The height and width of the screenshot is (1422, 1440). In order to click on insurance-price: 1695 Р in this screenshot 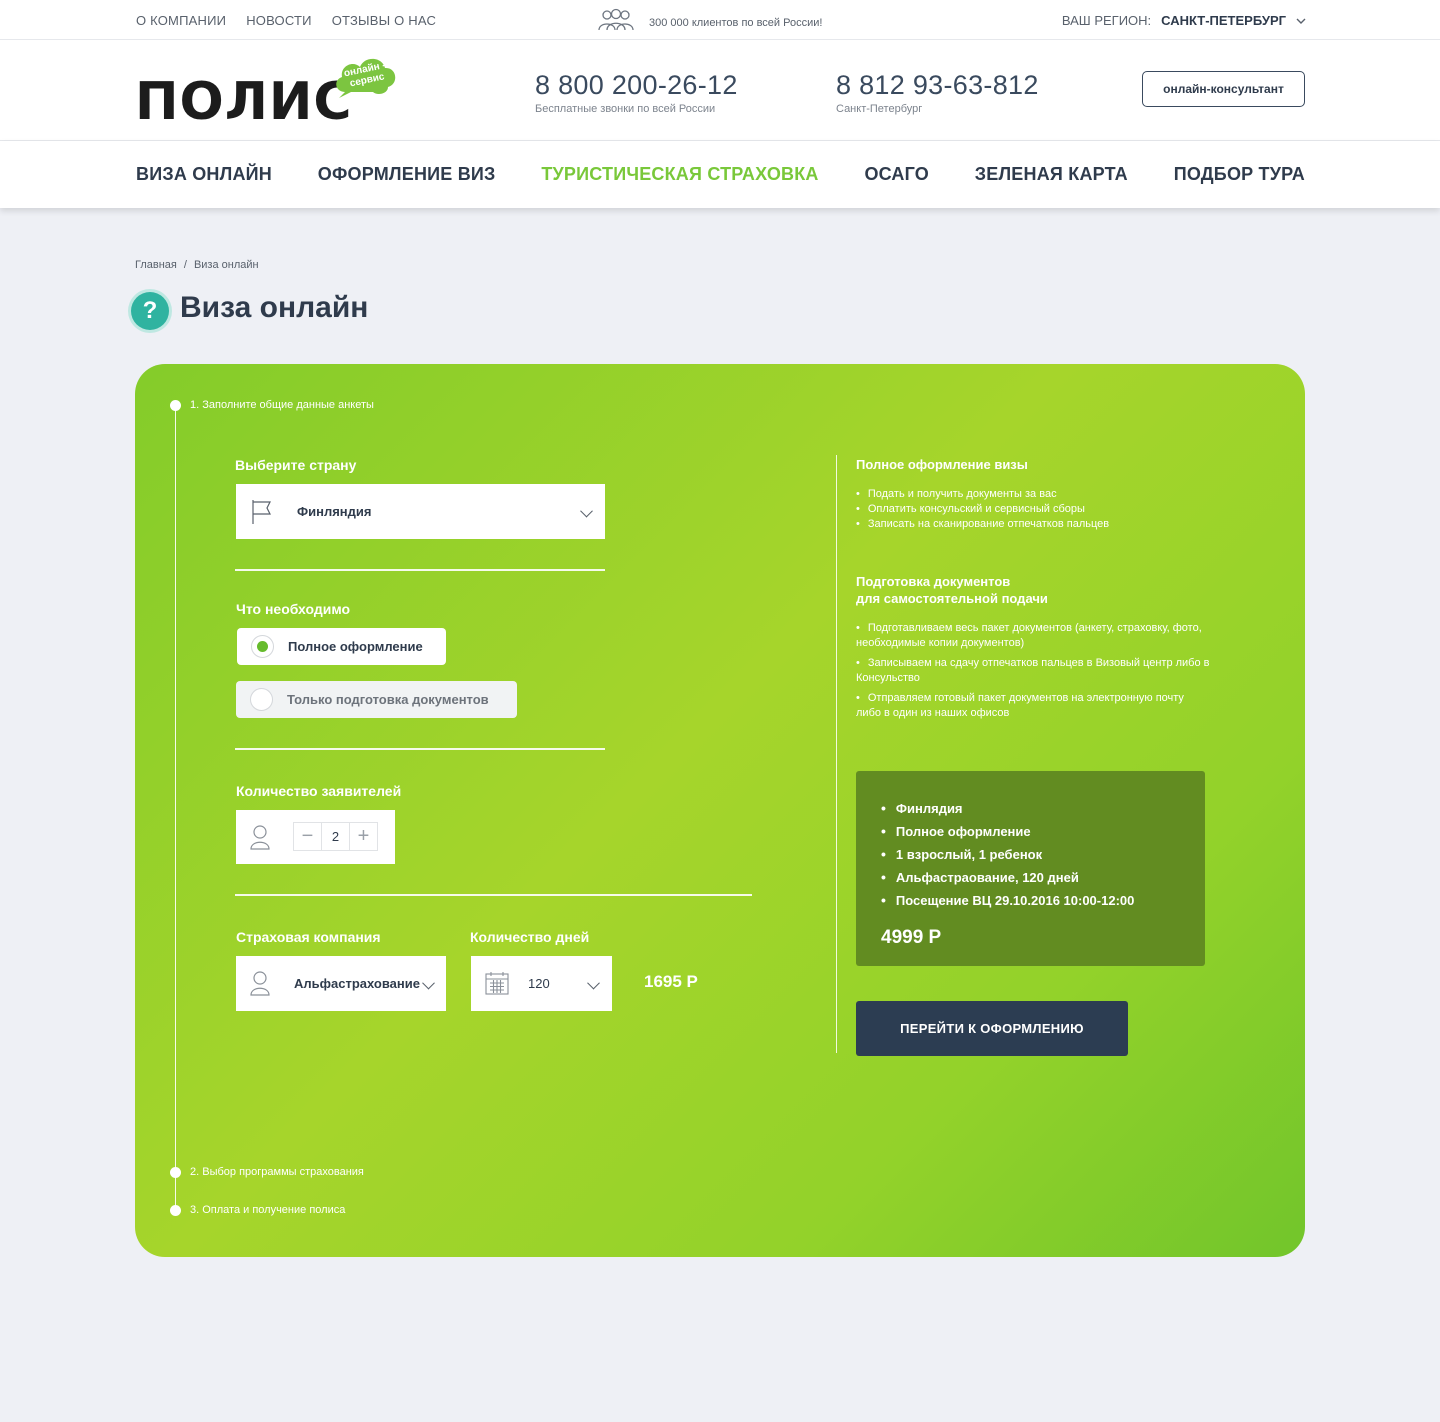, I will do `click(671, 981)`.